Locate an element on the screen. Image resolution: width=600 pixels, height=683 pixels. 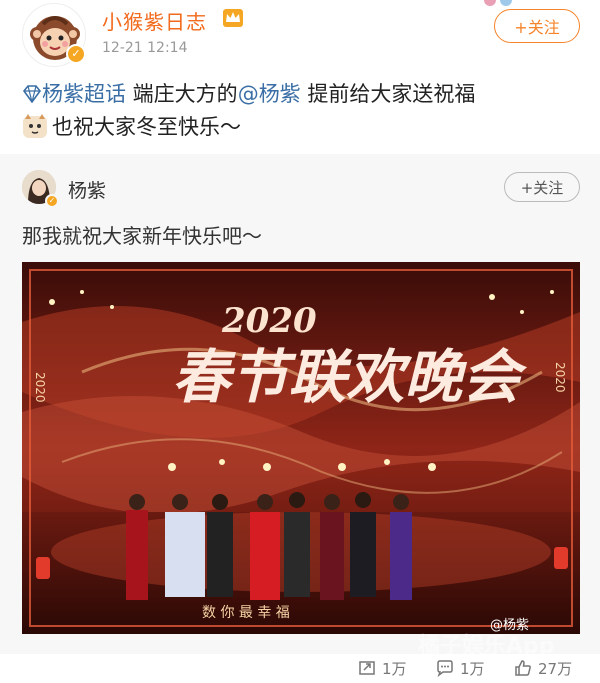
repost-username: 杨紫 is located at coordinates (87, 189).